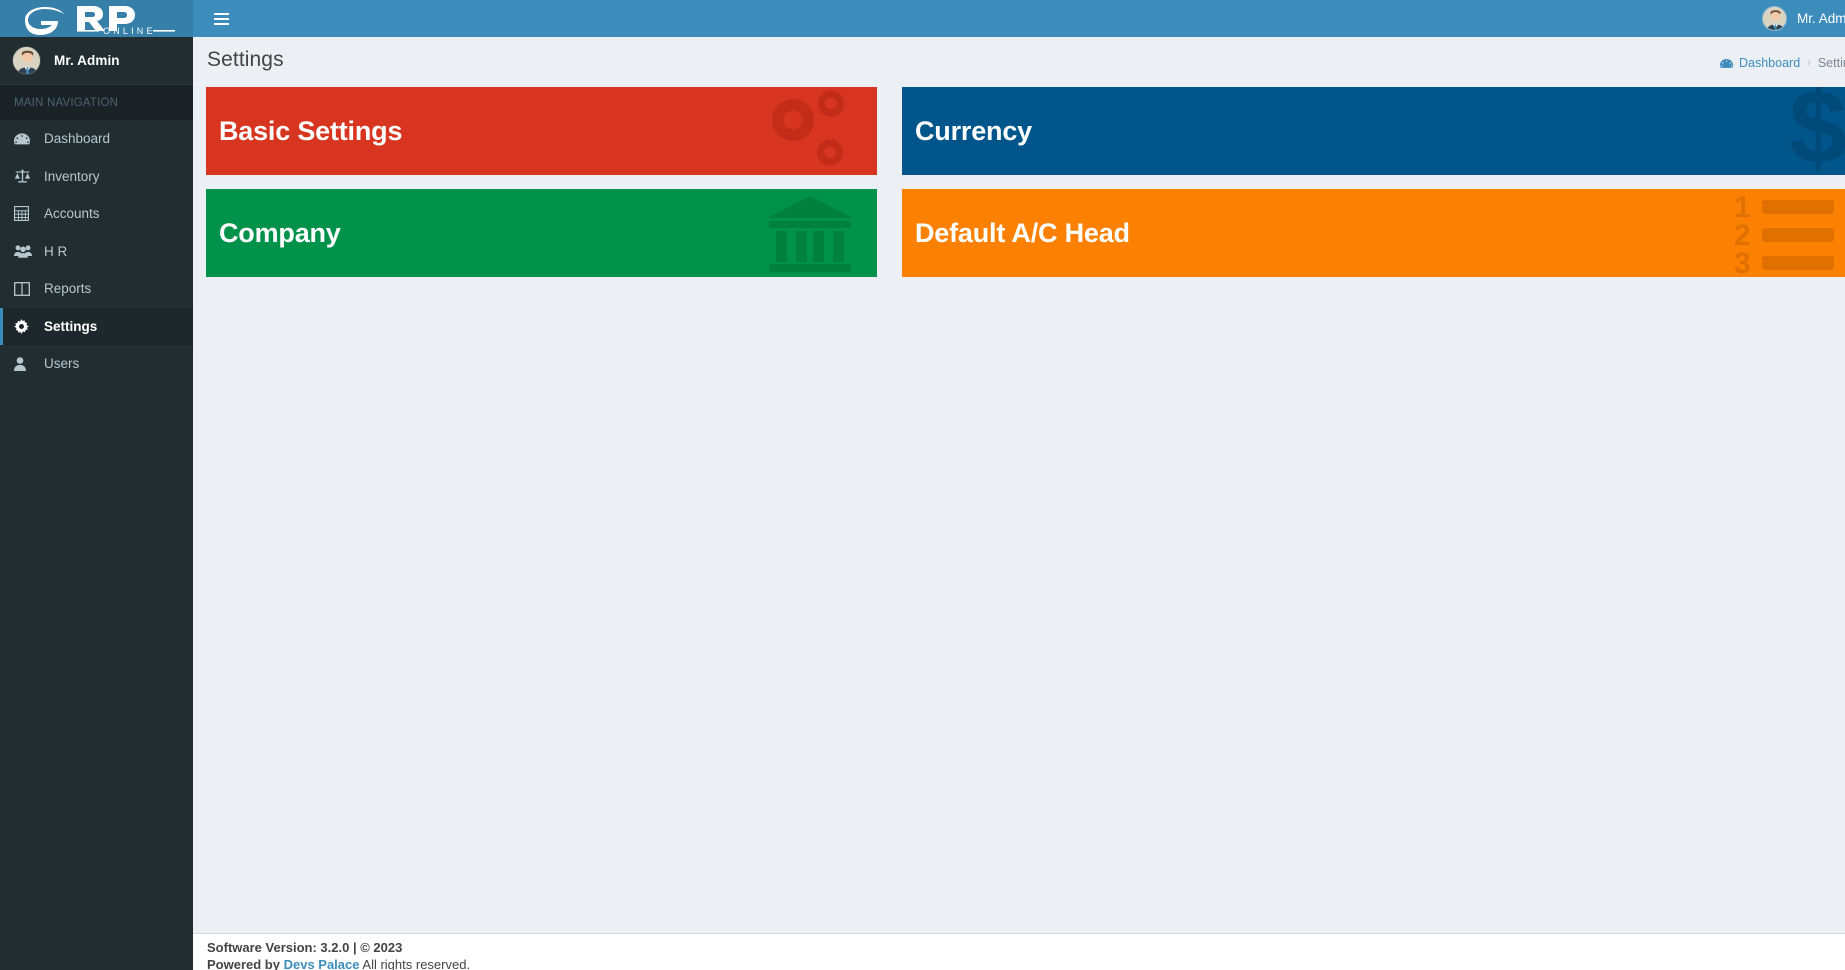  Describe the element at coordinates (72, 214) in the screenshot. I see `sidebar-item-label: Accounts` at that location.